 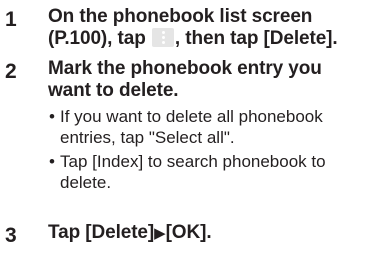 I want to click on step-3-number: 3, so click(x=11, y=235).